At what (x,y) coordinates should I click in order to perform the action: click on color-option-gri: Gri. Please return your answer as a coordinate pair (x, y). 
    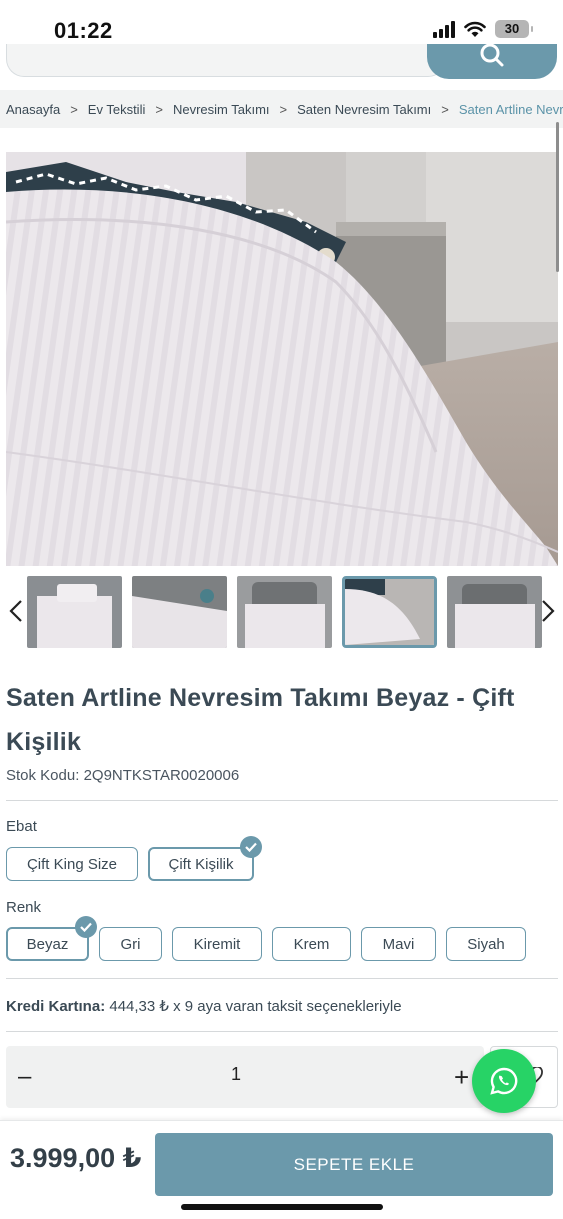
    Looking at the image, I should click on (130, 944).